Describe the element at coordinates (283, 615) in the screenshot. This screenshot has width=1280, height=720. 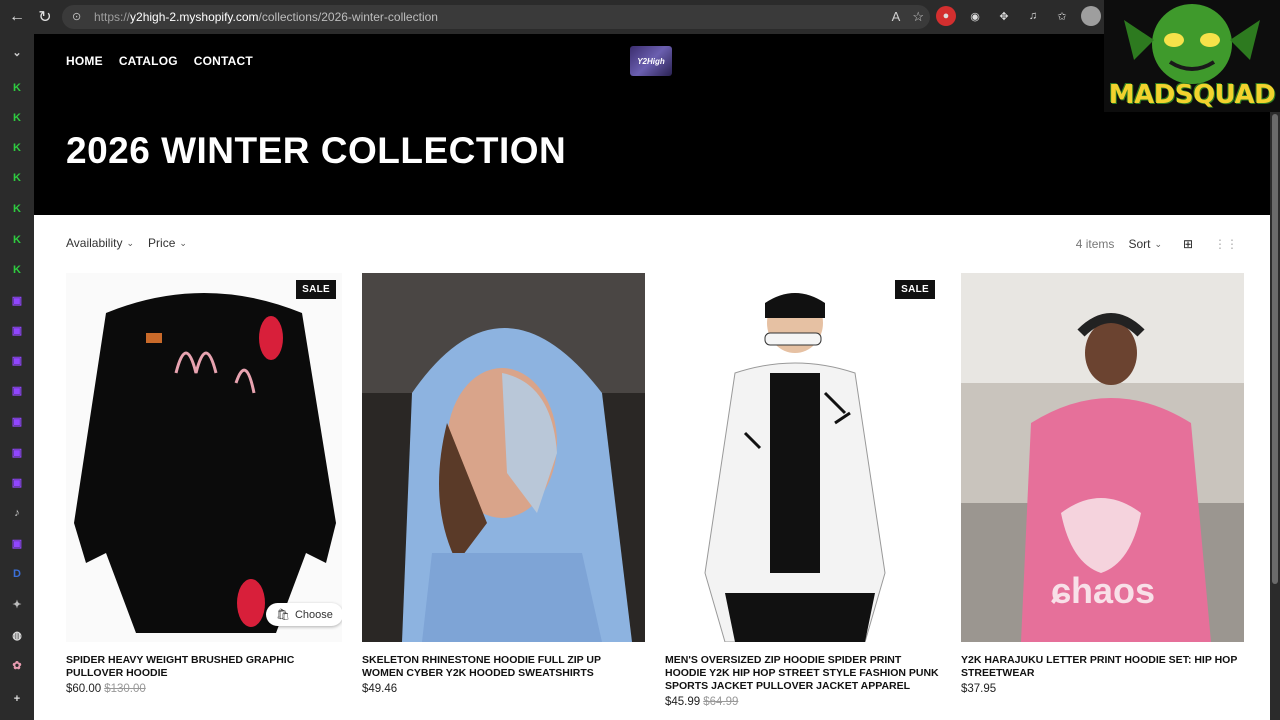
I see `bag-icon: 🛍` at that location.